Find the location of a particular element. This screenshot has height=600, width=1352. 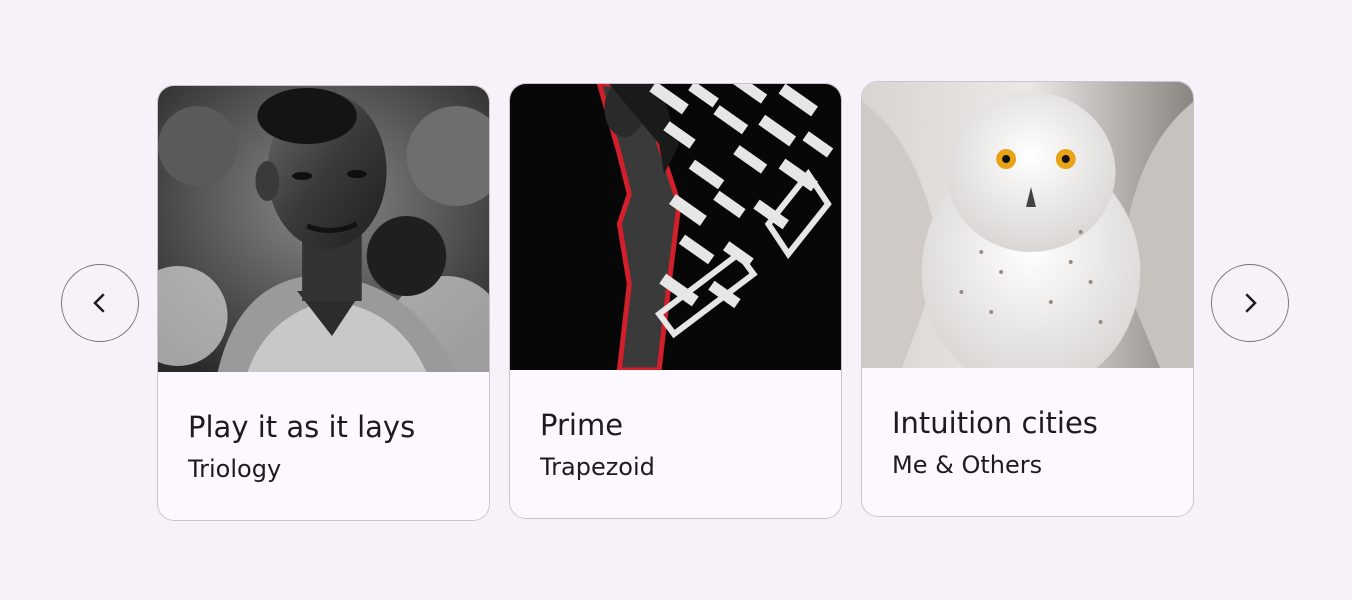

card-subtitle: Trapezoid is located at coordinates (597, 467).